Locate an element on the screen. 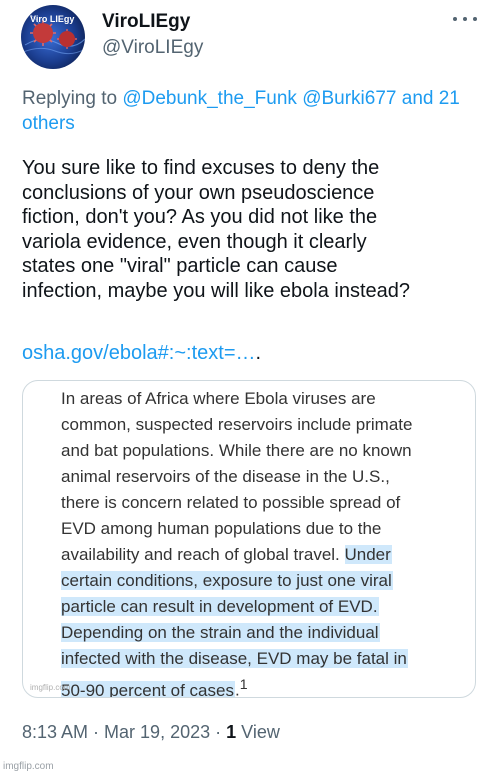 Image resolution: width=500 pixels, height=776 pixels. image-text-line: EVD among human populations due to the is located at coordinates (261, 529).